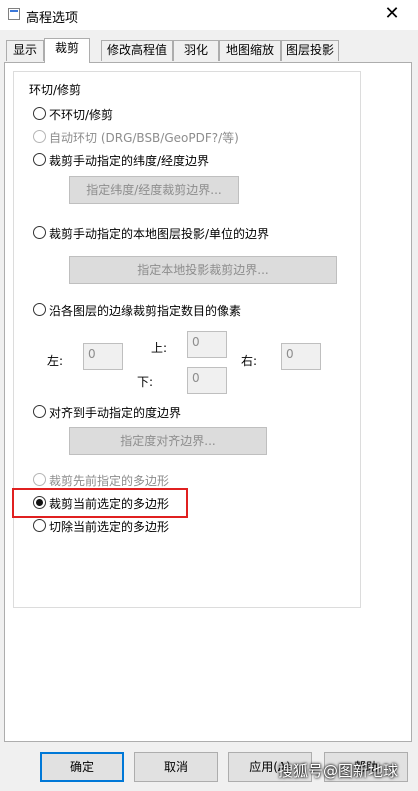  Describe the element at coordinates (103, 356) in the screenshot. I see `pixel-left-input: 0` at that location.